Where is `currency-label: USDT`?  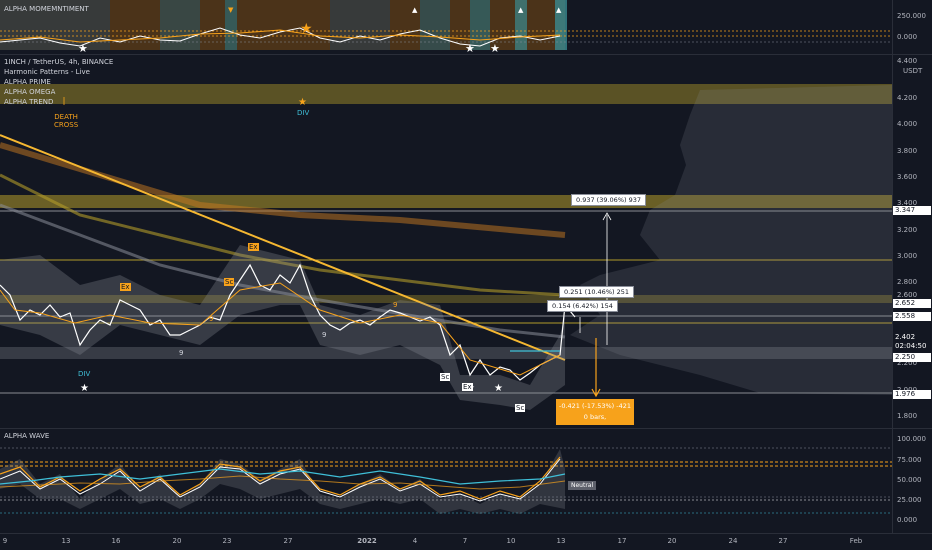 currency-label: USDT is located at coordinates (913, 71).